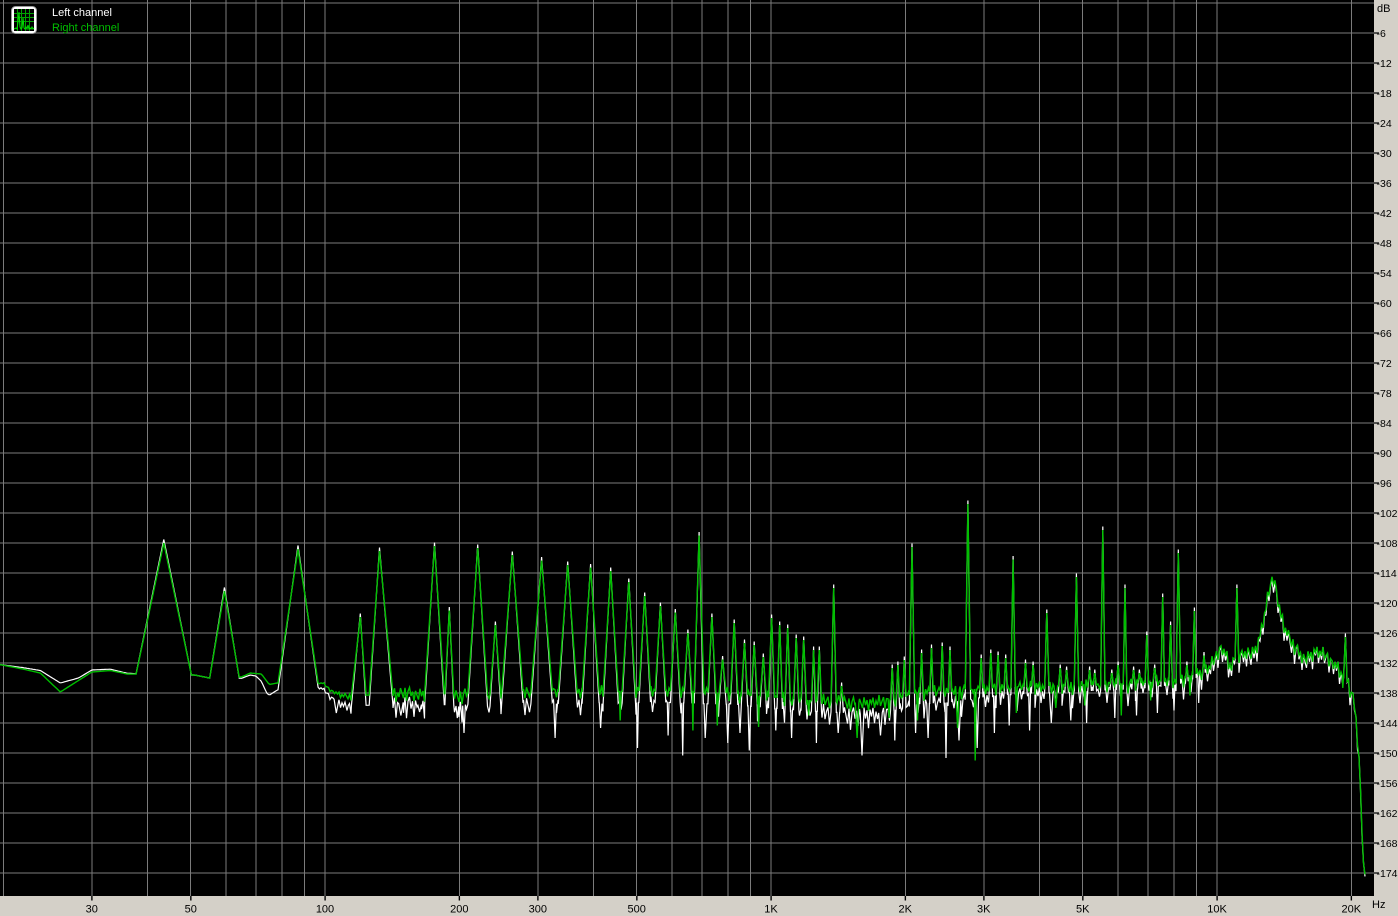  Describe the element at coordinates (1387, 664) in the screenshot. I see `y-tick-label: -132` at that location.